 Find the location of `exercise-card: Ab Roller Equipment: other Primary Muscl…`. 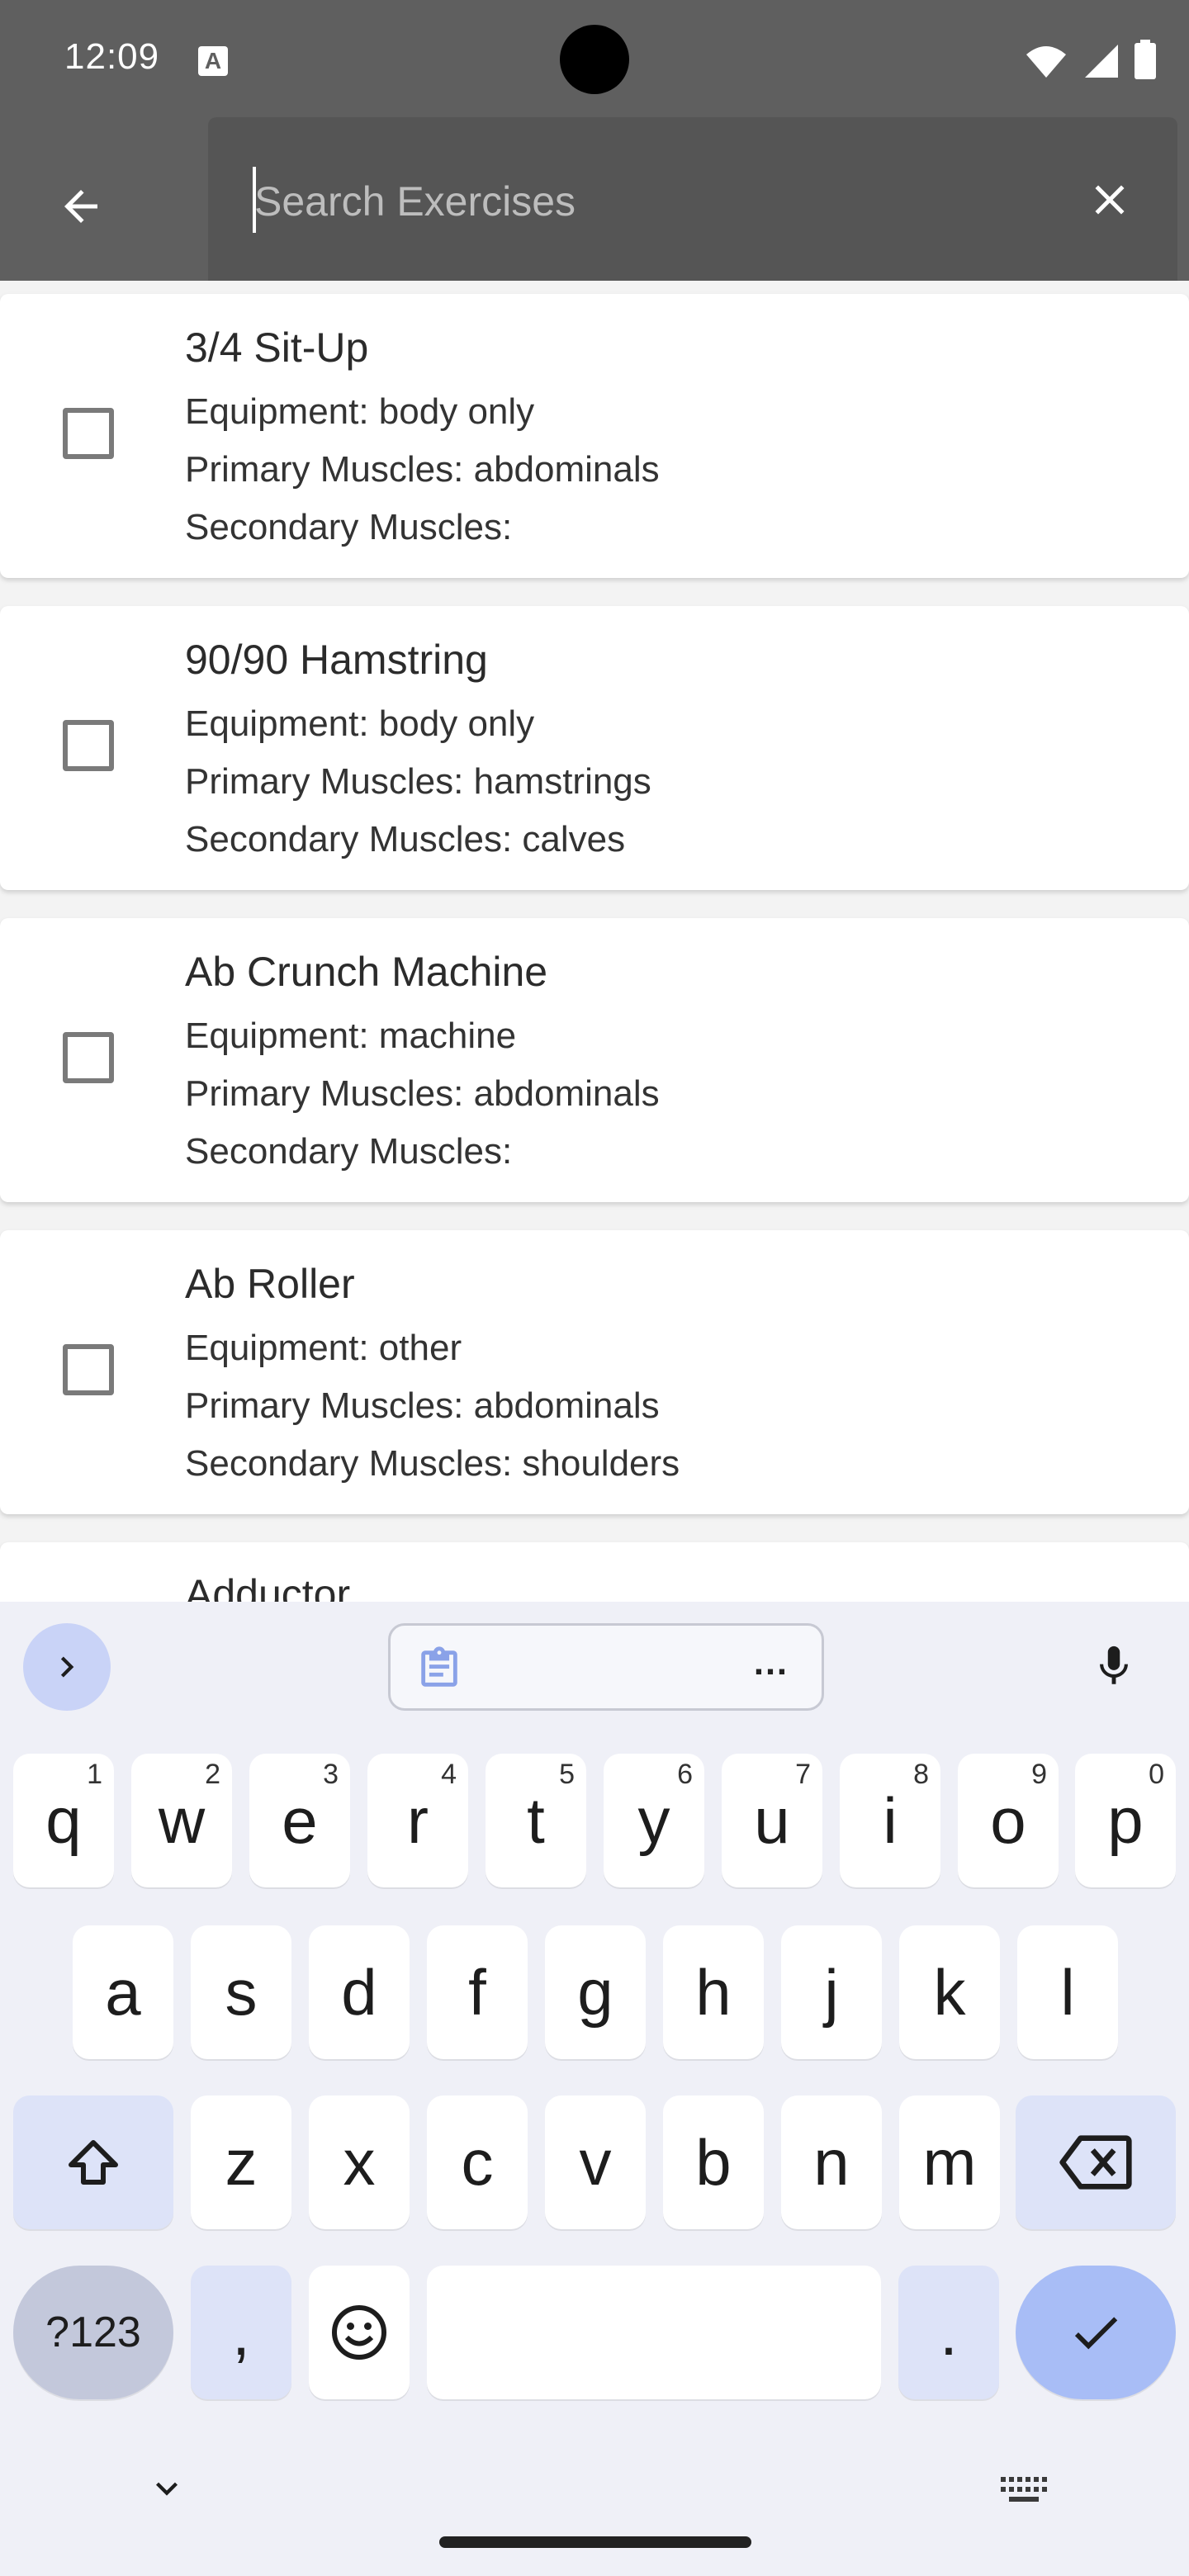

exercise-card: Ab Roller Equipment: other Primary Muscl… is located at coordinates (594, 1372).